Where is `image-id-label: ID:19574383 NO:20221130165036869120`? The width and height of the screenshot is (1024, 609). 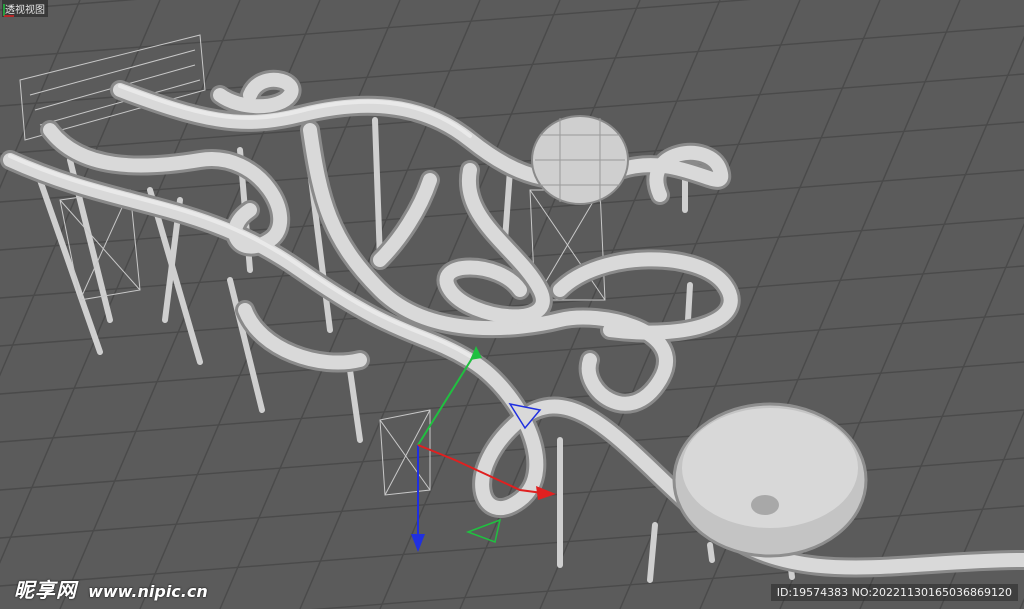 image-id-label: ID:19574383 NO:20221130165036869120 is located at coordinates (894, 592).